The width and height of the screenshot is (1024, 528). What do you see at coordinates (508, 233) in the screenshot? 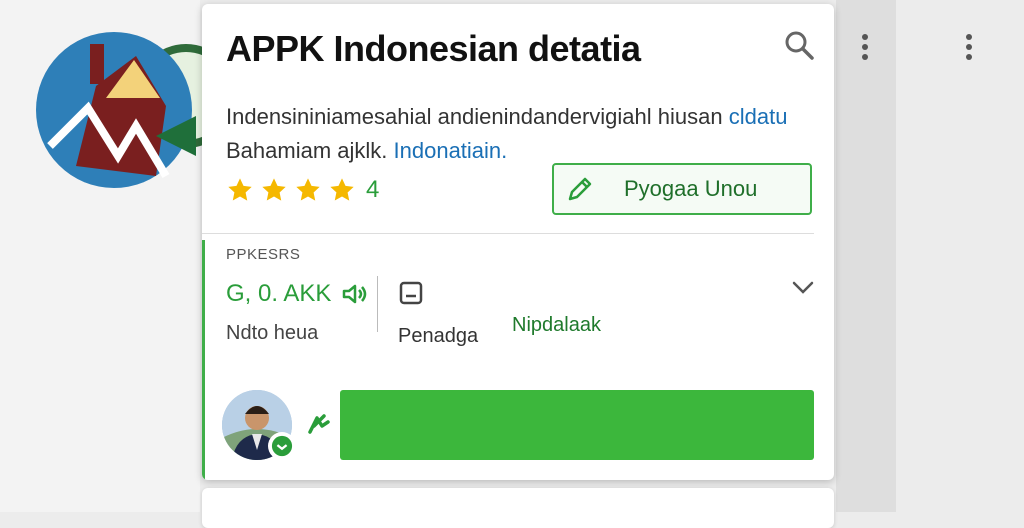
I see `divider` at bounding box center [508, 233].